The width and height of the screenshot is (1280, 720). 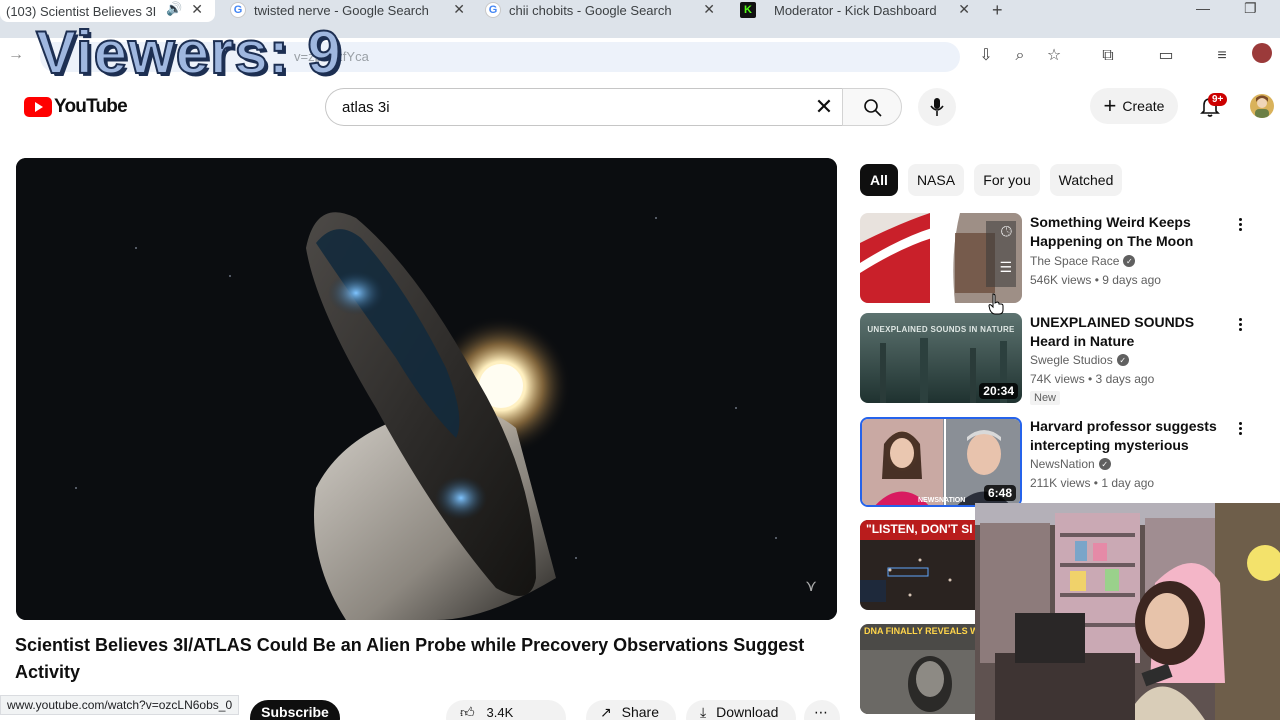 What do you see at coordinates (1005, 267) in the screenshot?
I see `add-to-queue-icon: ☰` at bounding box center [1005, 267].